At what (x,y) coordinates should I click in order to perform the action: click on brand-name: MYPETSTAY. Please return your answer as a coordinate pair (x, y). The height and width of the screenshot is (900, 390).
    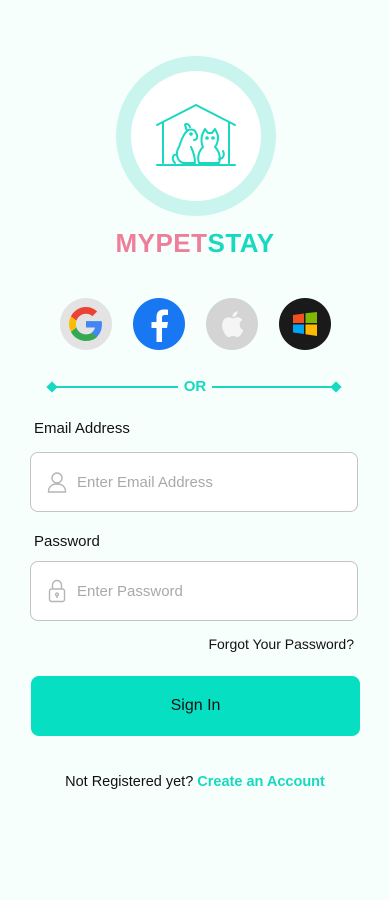
    Looking at the image, I should click on (195, 243).